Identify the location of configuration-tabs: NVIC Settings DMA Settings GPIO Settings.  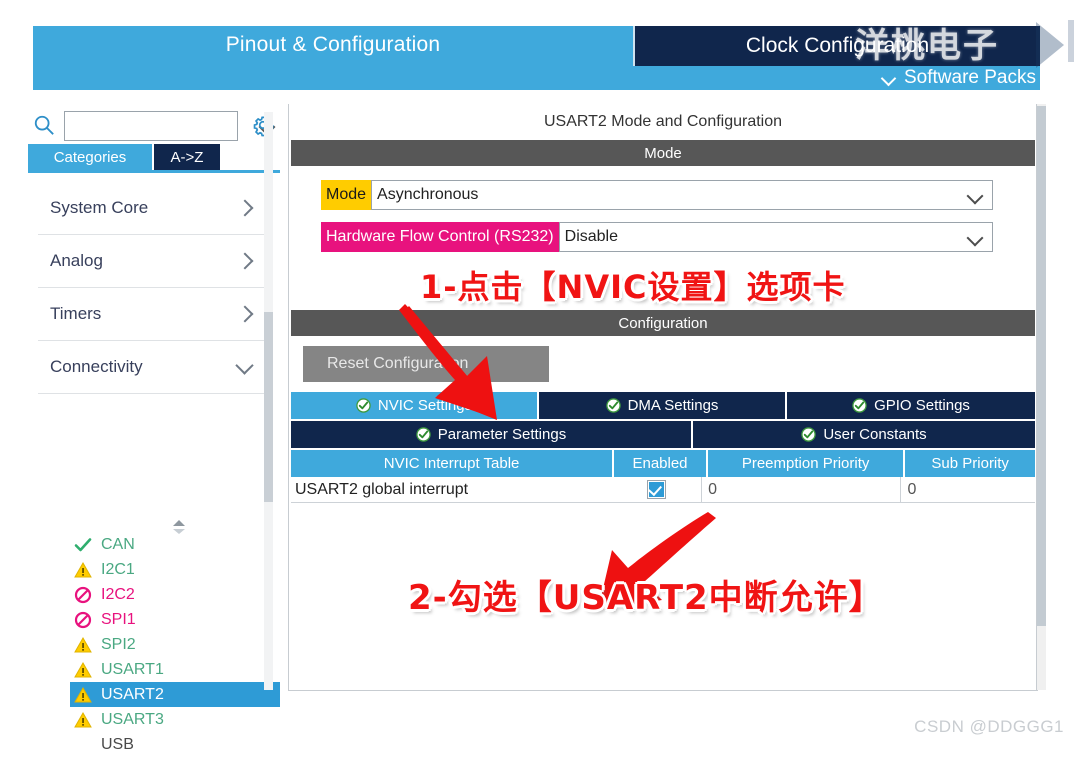
(663, 420).